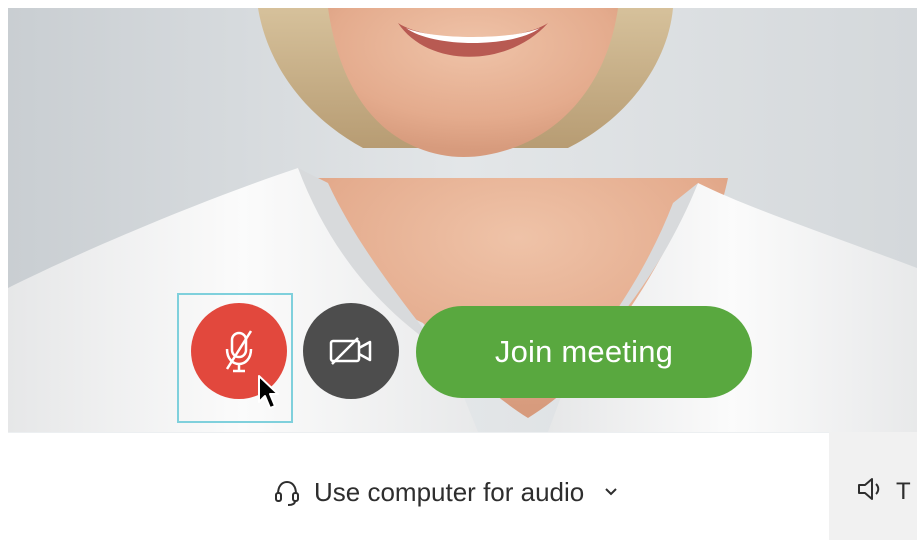 The width and height of the screenshot is (917, 540). Describe the element at coordinates (287, 492) in the screenshot. I see `headset-icon` at that location.